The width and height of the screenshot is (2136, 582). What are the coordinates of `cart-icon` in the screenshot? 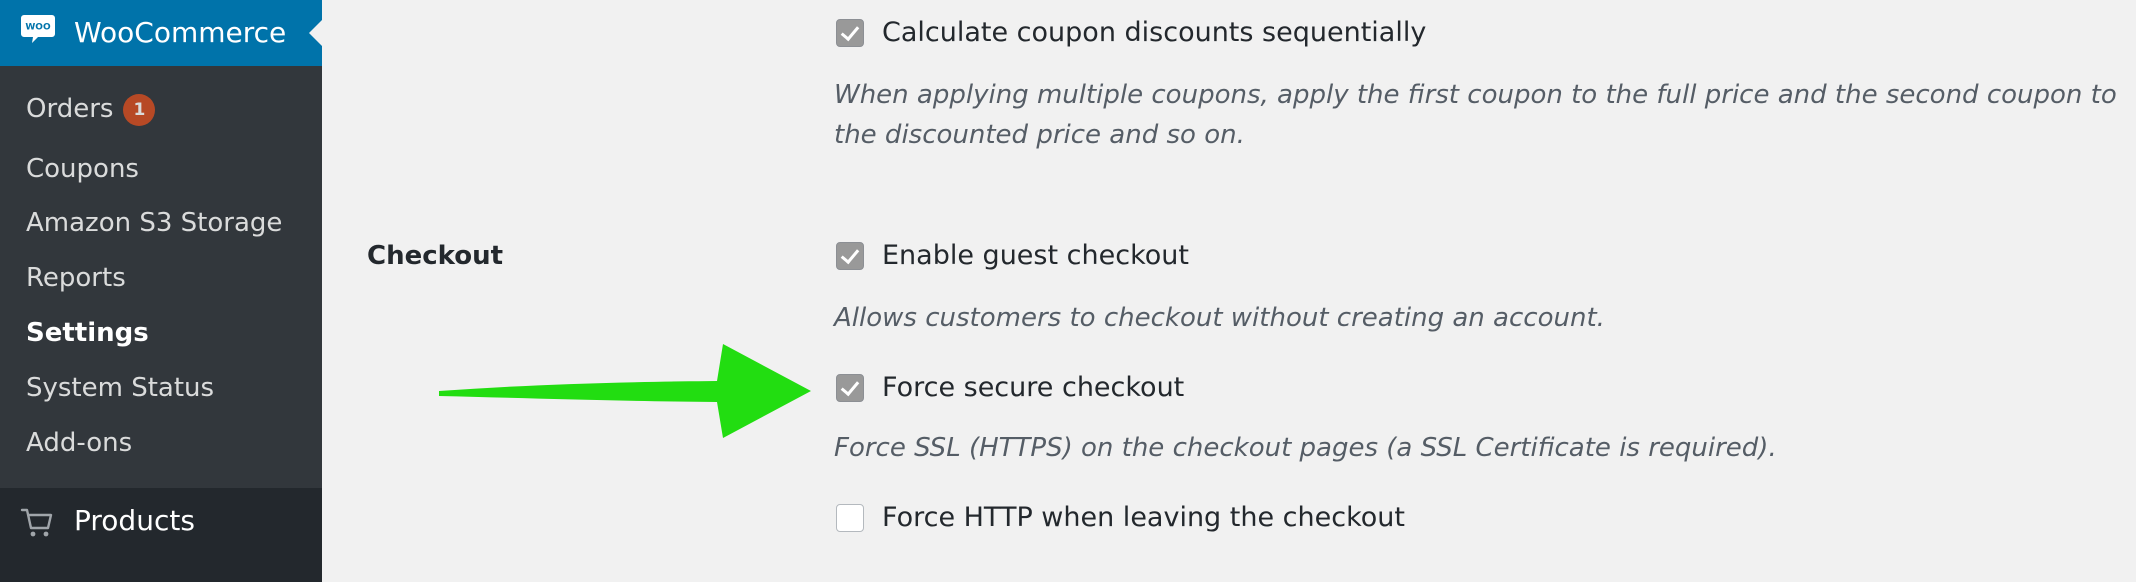 It's located at (36, 522).